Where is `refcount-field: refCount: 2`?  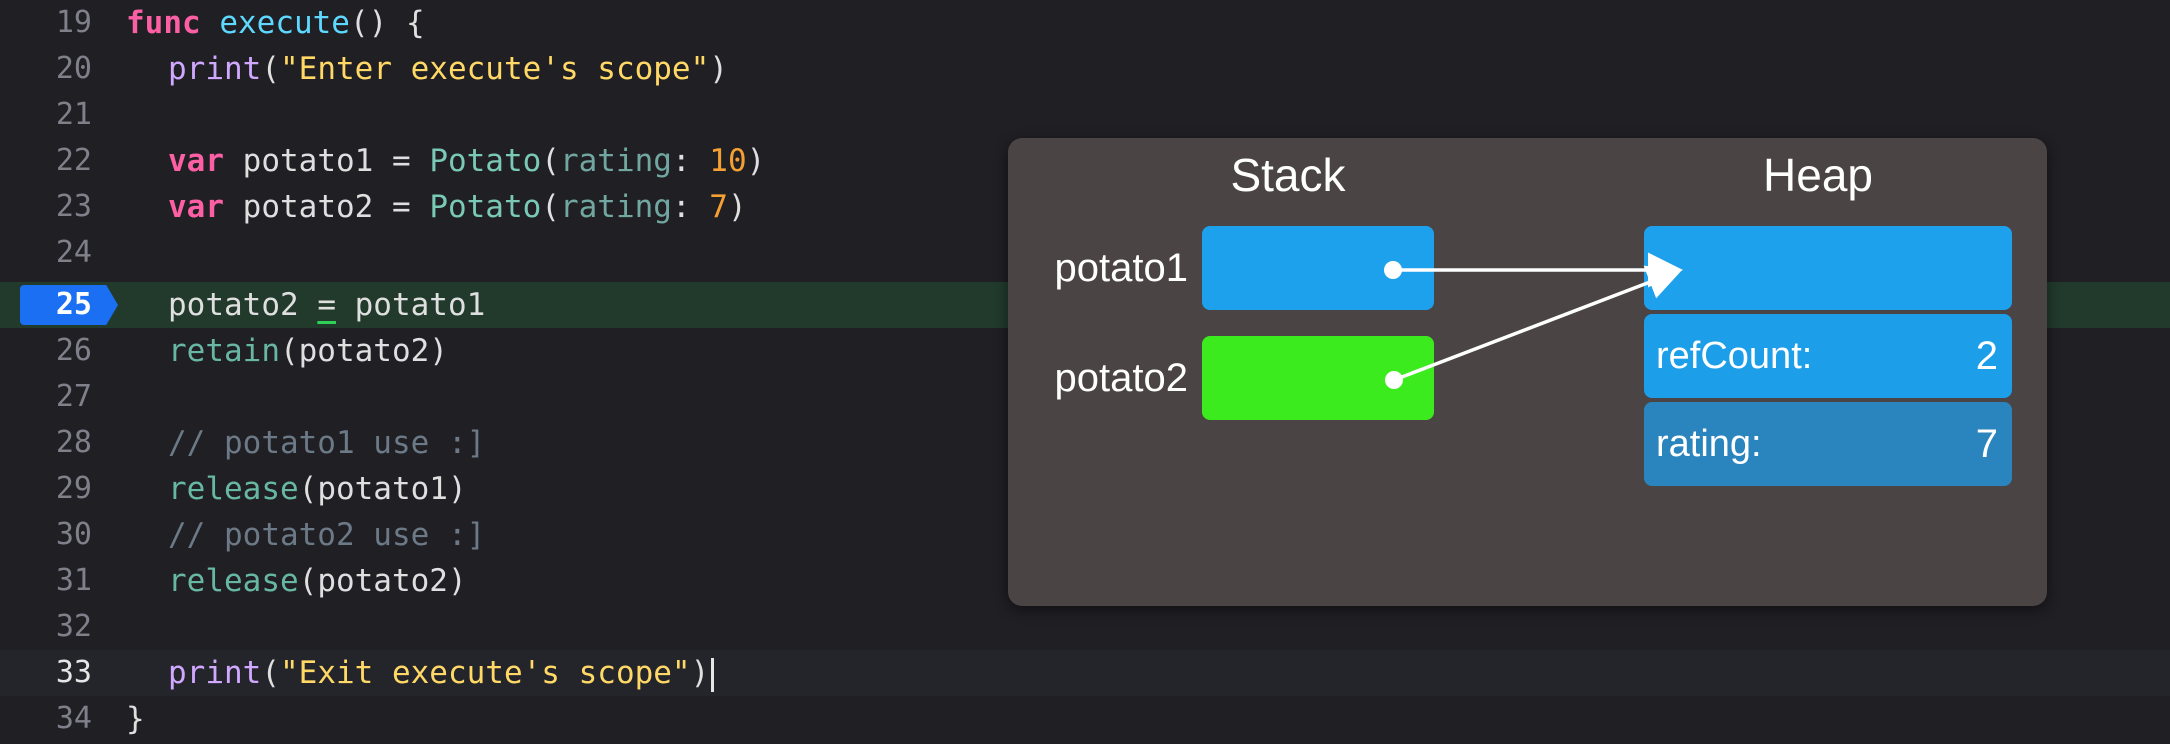 refcount-field: refCount: 2 is located at coordinates (1828, 356).